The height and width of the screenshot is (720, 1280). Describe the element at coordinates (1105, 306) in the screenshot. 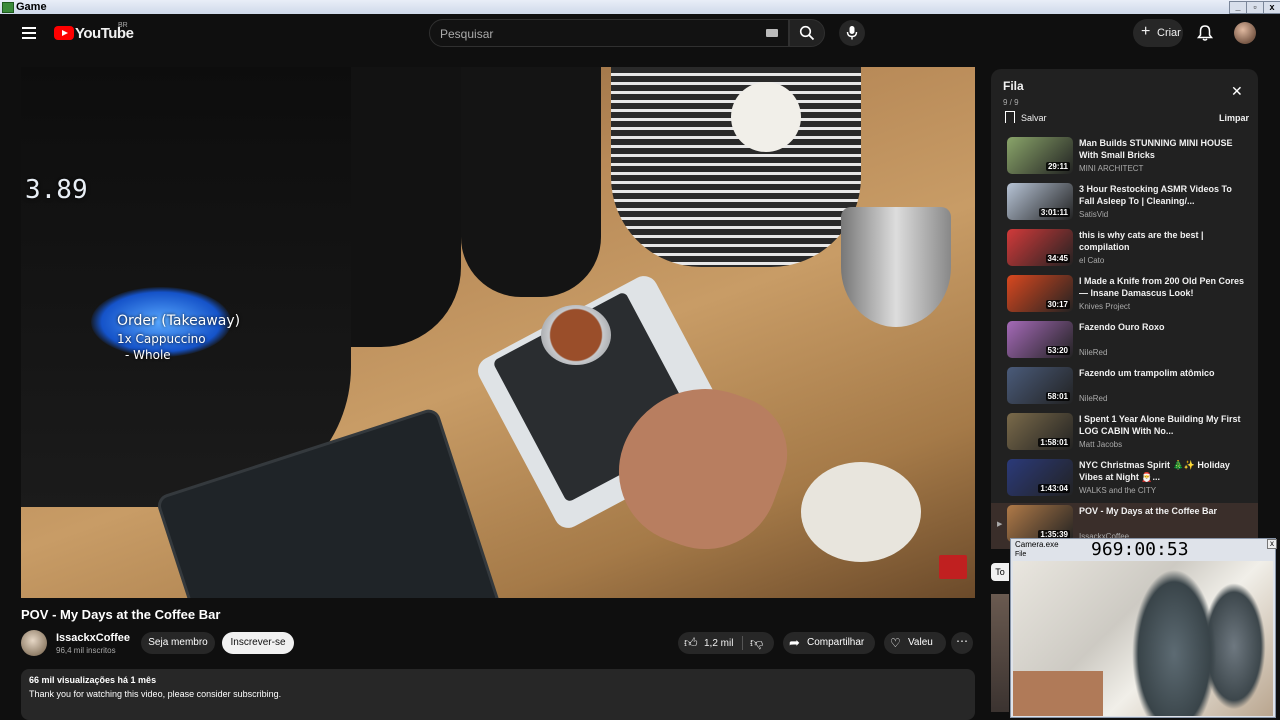

I see `queue-item-channel: Knives Project` at that location.